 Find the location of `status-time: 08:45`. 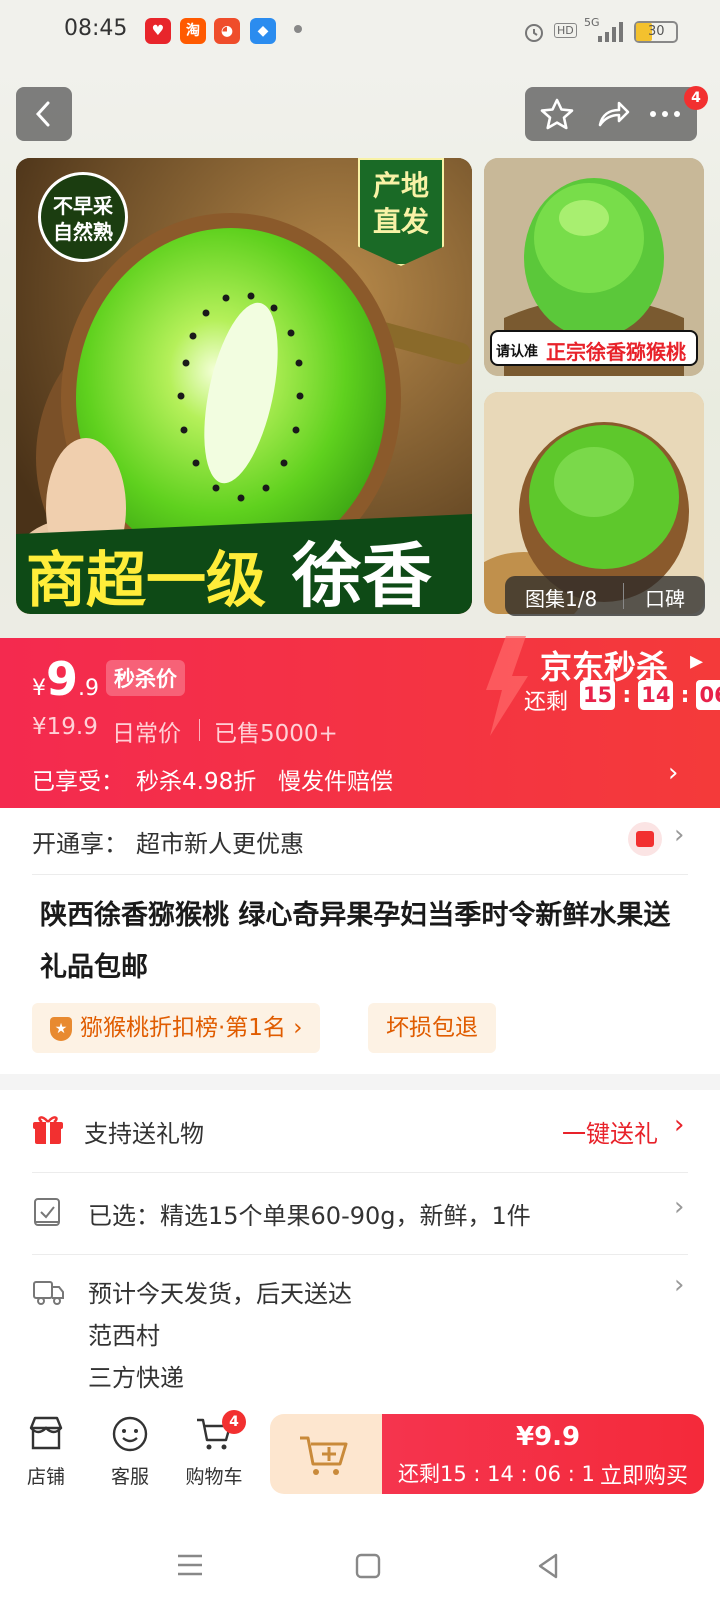

status-time: 08:45 is located at coordinates (96, 28).